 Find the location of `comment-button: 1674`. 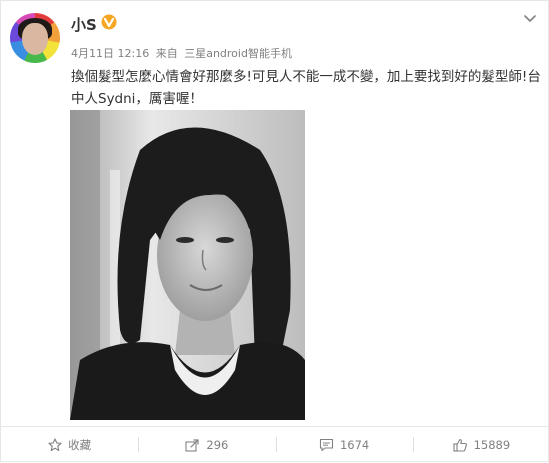

comment-button: 1674 is located at coordinates (344, 445).